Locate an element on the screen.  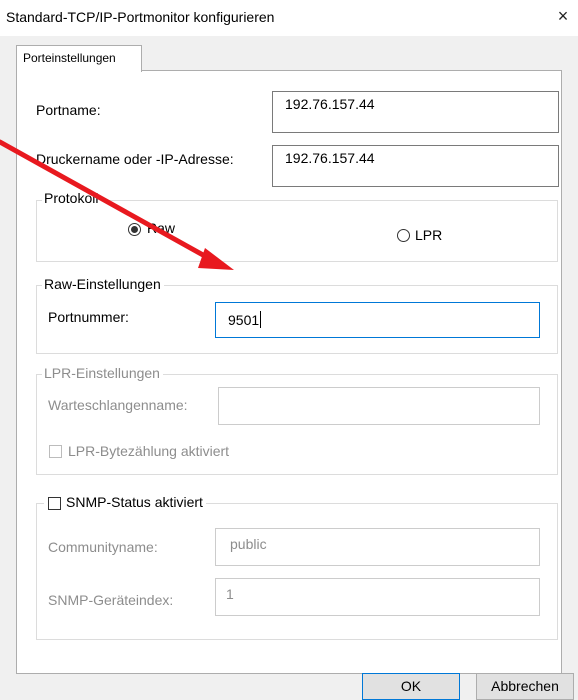
annotation-arrow-icon is located at coordinates (117, 204).